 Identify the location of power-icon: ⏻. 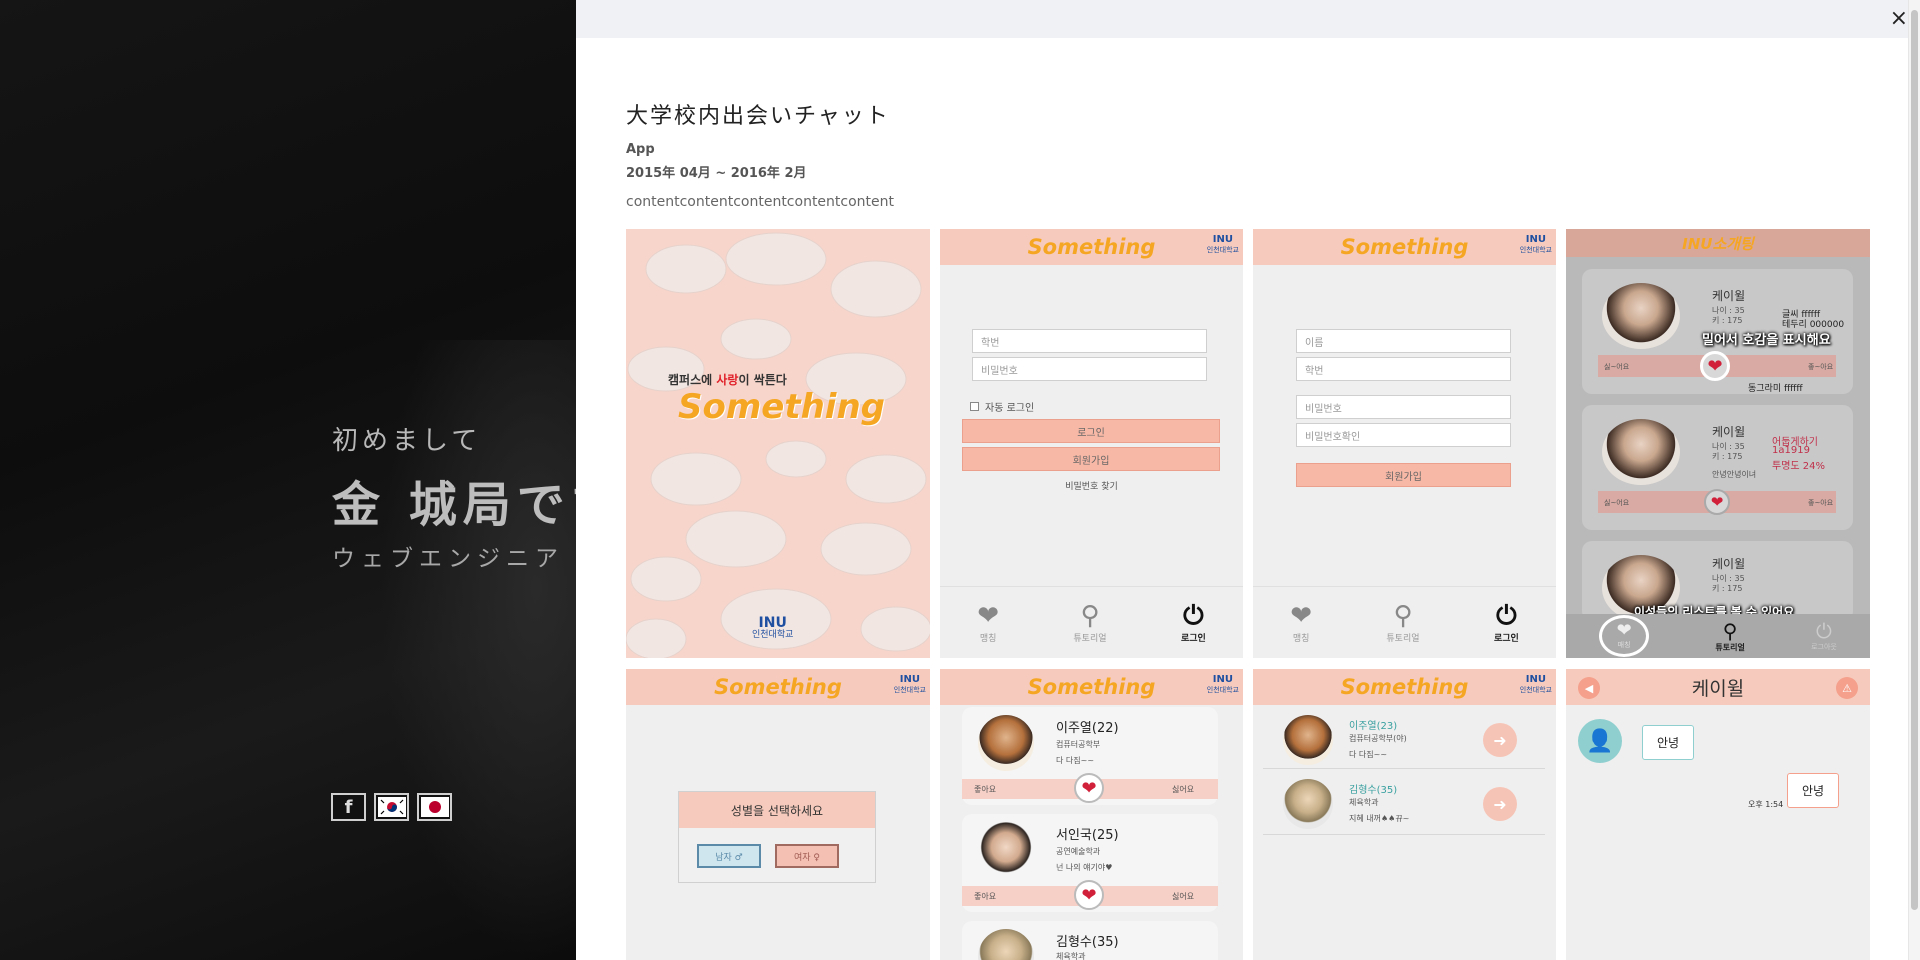
(1193, 616).